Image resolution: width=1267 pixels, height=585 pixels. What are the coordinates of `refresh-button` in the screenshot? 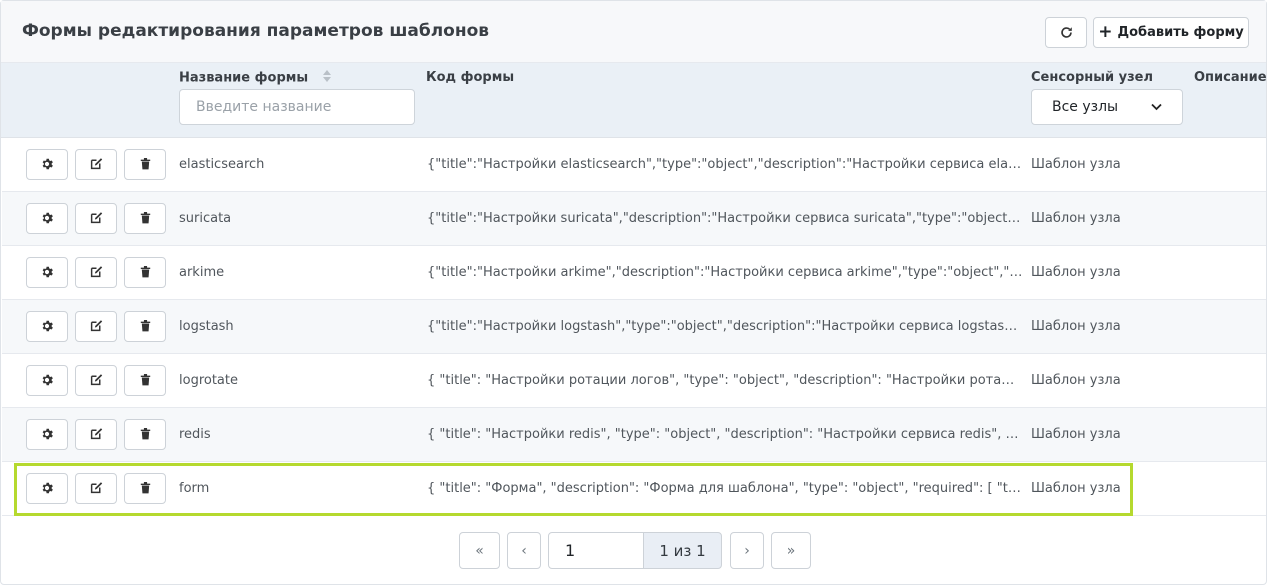 It's located at (1066, 32).